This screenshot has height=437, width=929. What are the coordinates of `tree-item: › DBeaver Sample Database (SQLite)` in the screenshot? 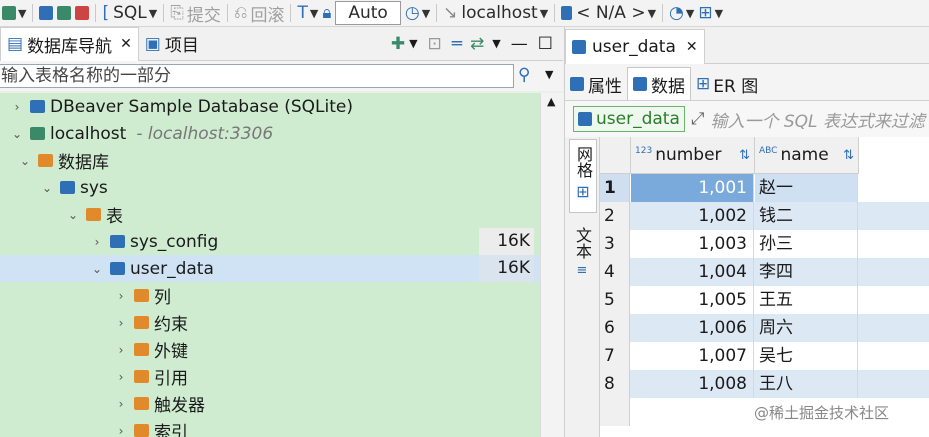 It's located at (270, 106).